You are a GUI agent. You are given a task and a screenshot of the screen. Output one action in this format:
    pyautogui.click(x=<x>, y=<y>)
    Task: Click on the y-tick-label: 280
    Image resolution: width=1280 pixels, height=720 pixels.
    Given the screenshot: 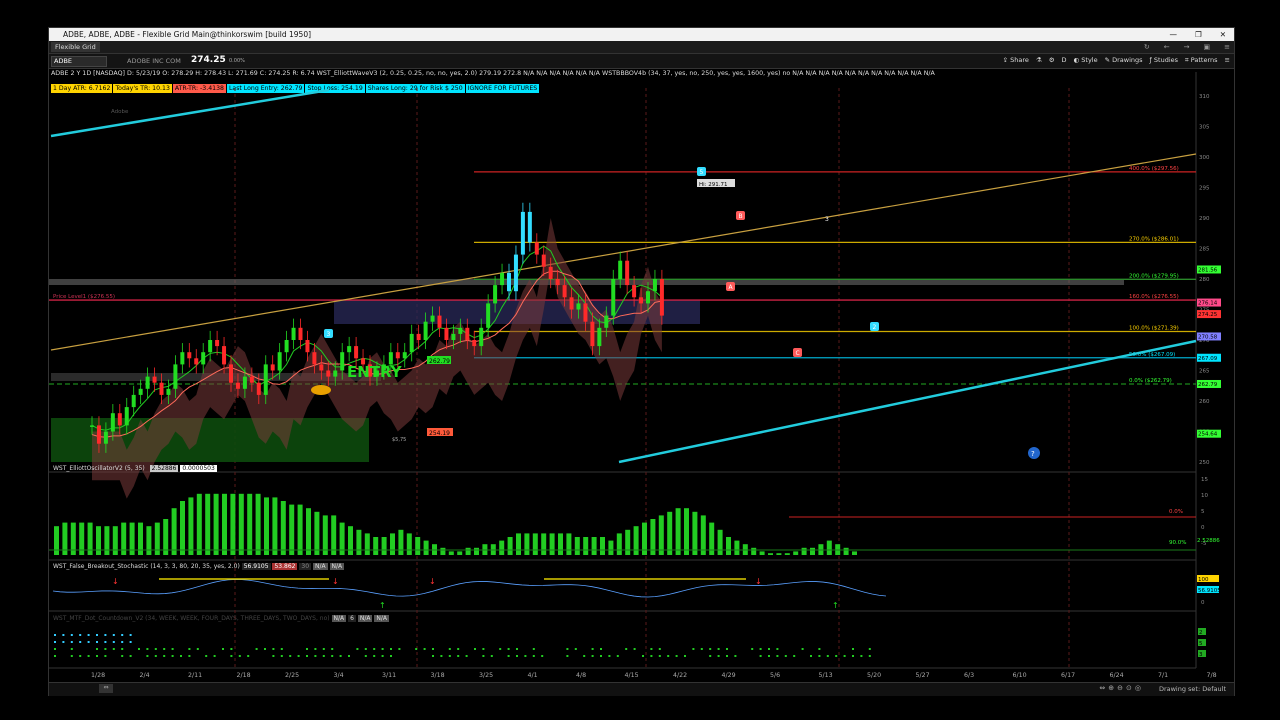 What is the action you would take?
    pyautogui.click(x=1204, y=280)
    